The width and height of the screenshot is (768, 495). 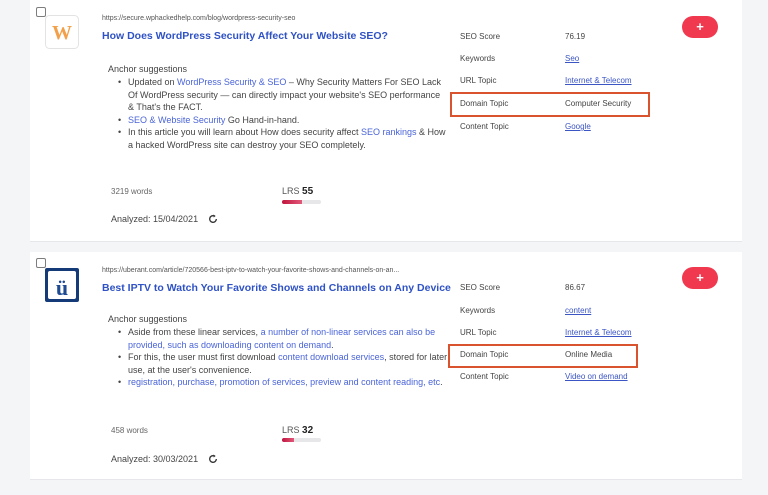 What do you see at coordinates (575, 287) in the screenshot?
I see `seo-score-value: 86.67` at bounding box center [575, 287].